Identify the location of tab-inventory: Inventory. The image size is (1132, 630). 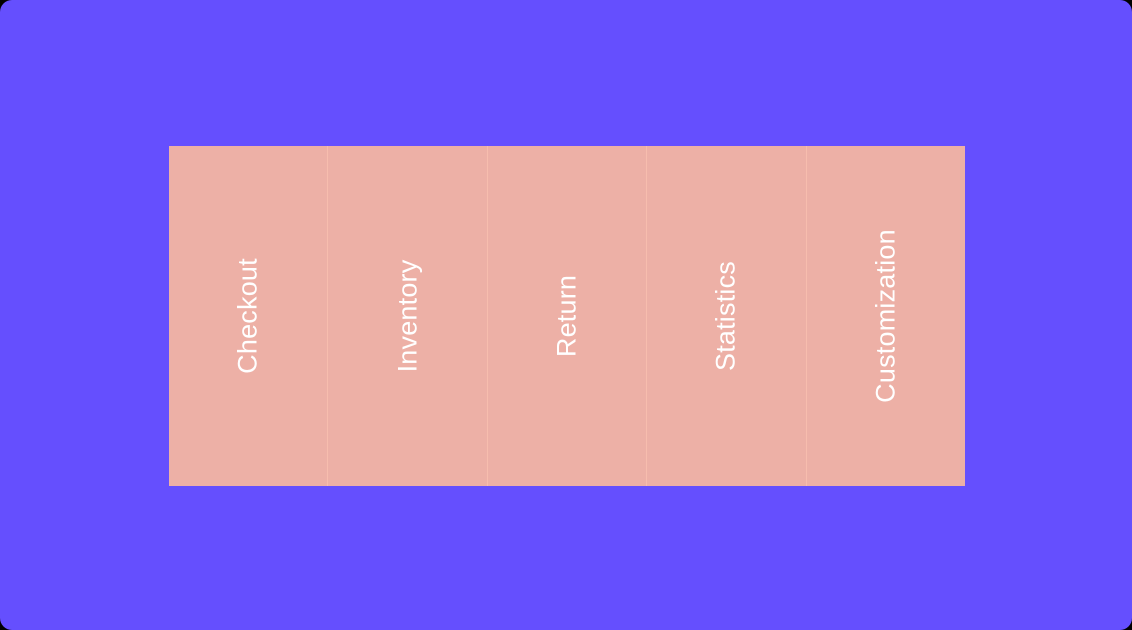
(408, 316).